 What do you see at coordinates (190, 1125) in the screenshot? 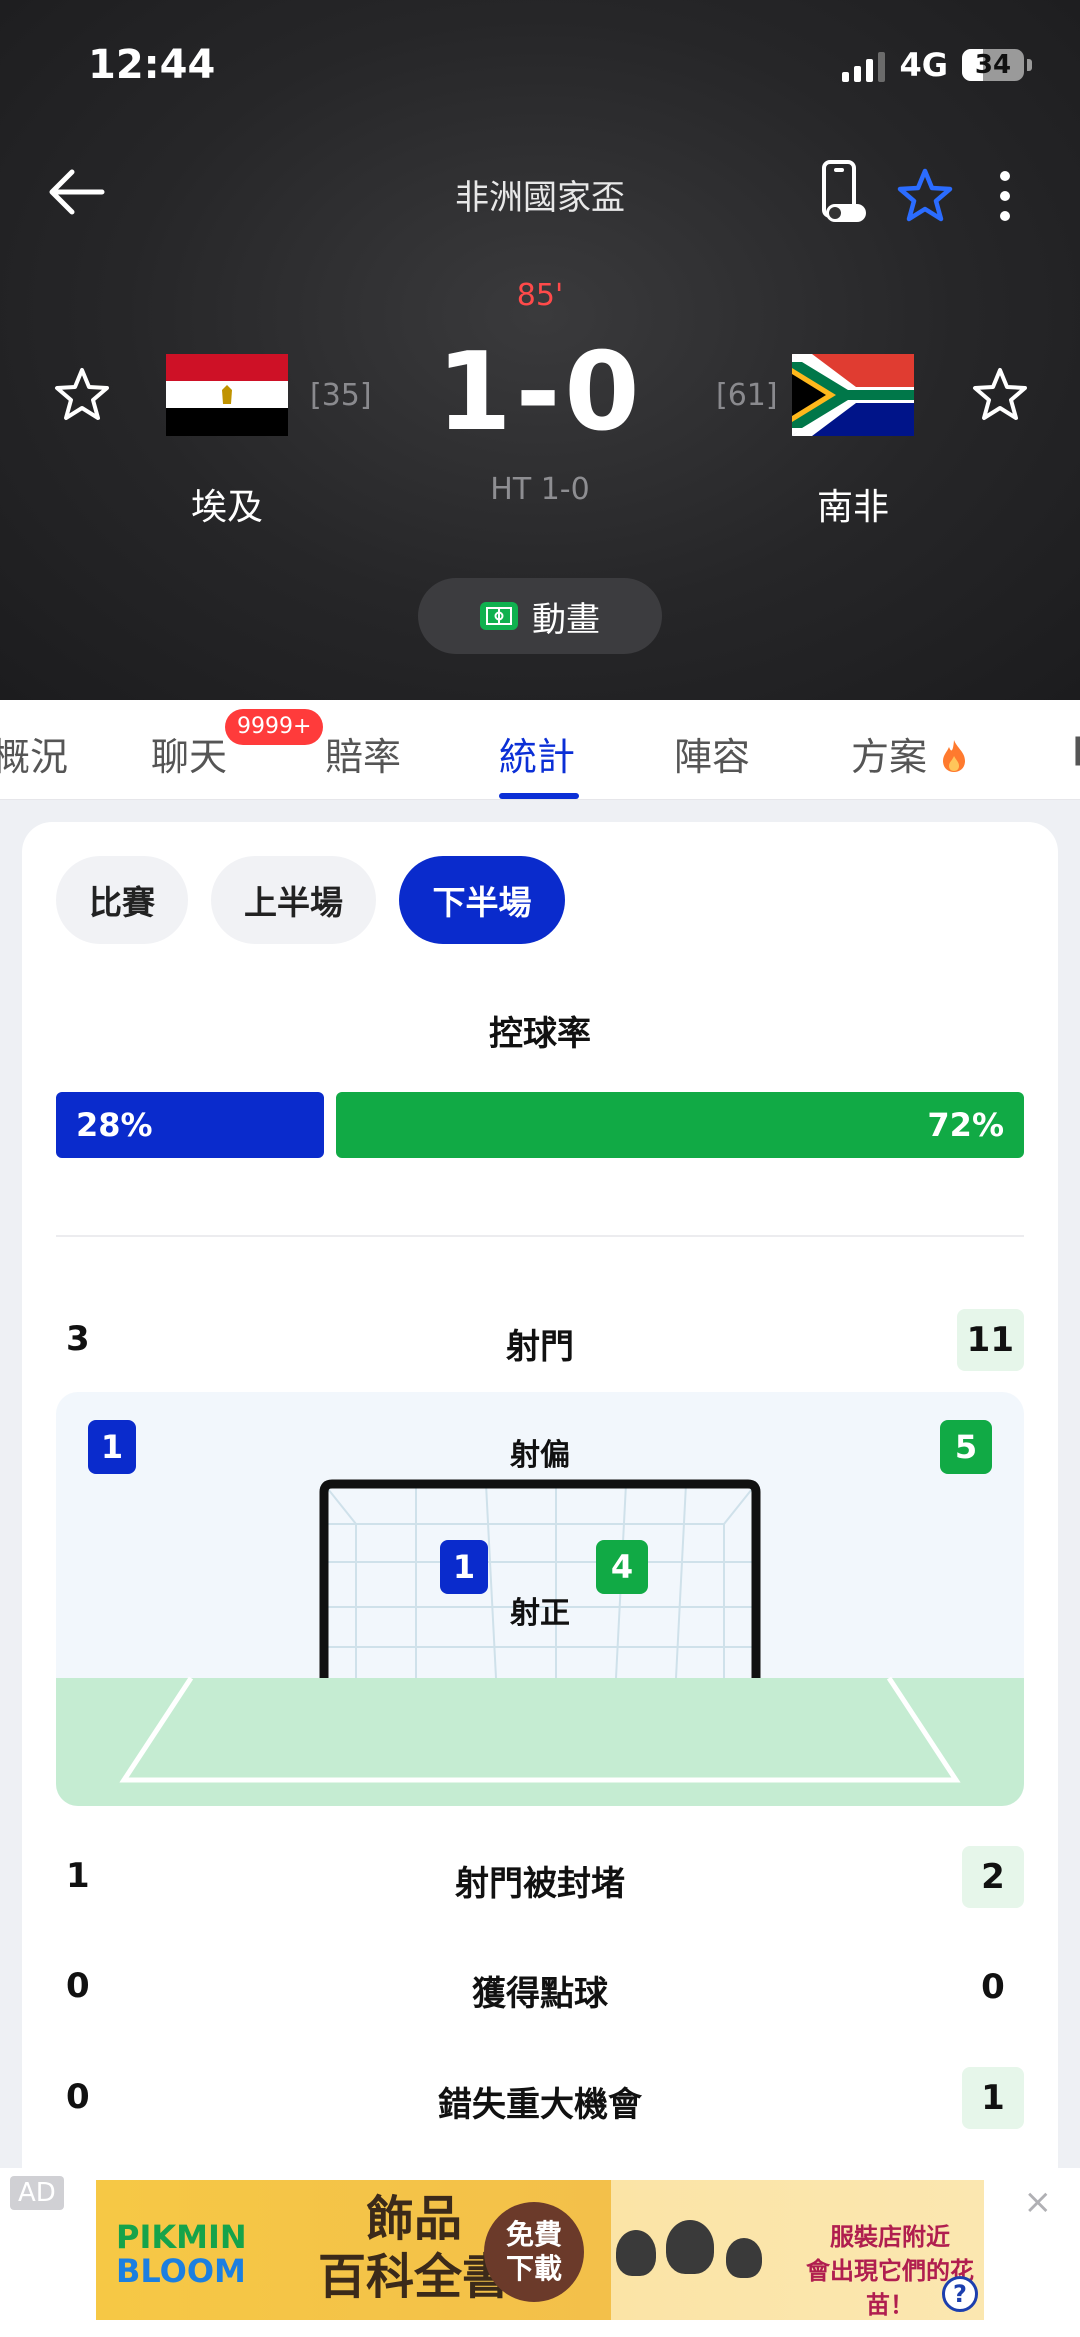
I see `home-possession-bar: 28%` at bounding box center [190, 1125].